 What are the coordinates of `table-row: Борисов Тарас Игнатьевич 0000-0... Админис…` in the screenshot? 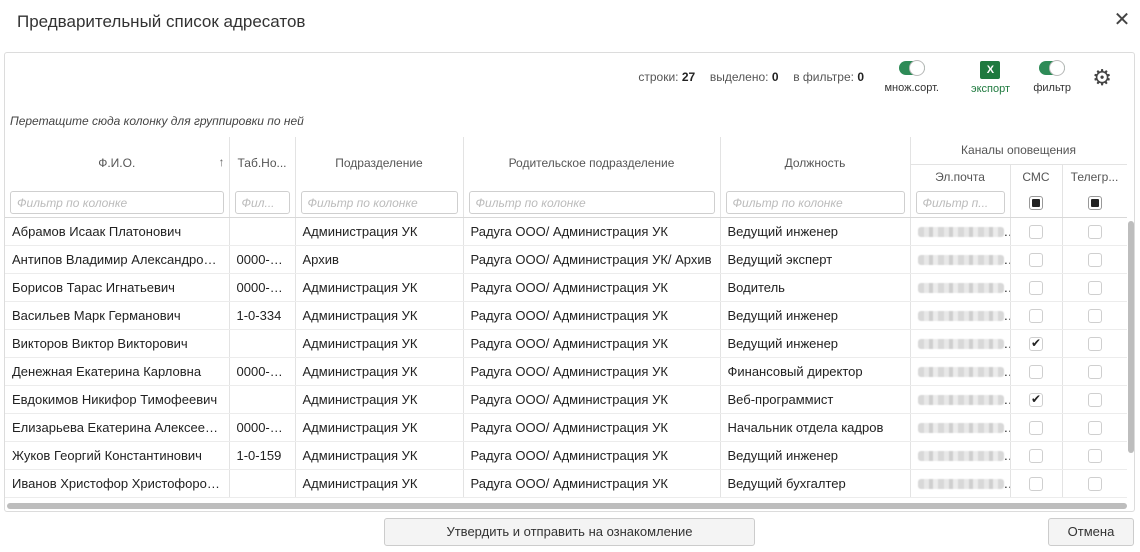 It's located at (566, 287).